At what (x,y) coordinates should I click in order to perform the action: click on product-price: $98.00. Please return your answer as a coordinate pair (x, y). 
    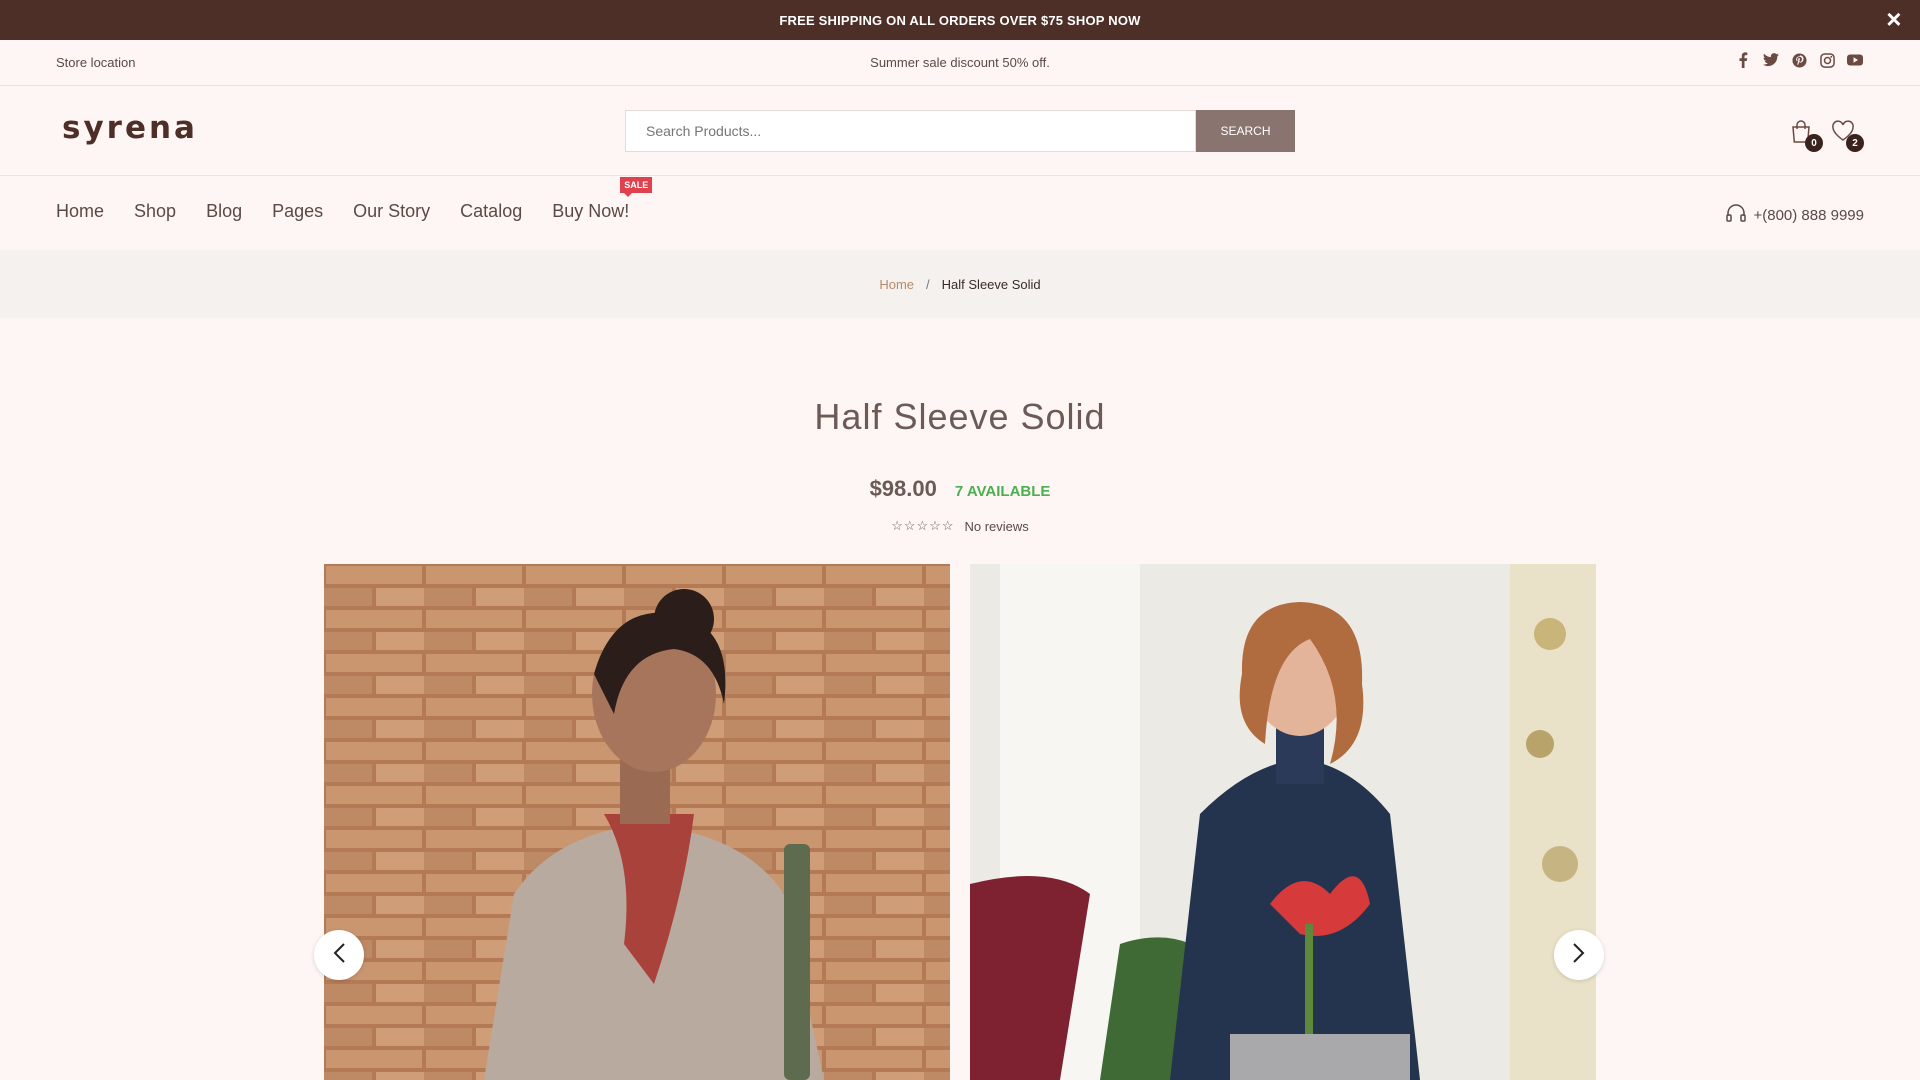
    Looking at the image, I should click on (903, 488).